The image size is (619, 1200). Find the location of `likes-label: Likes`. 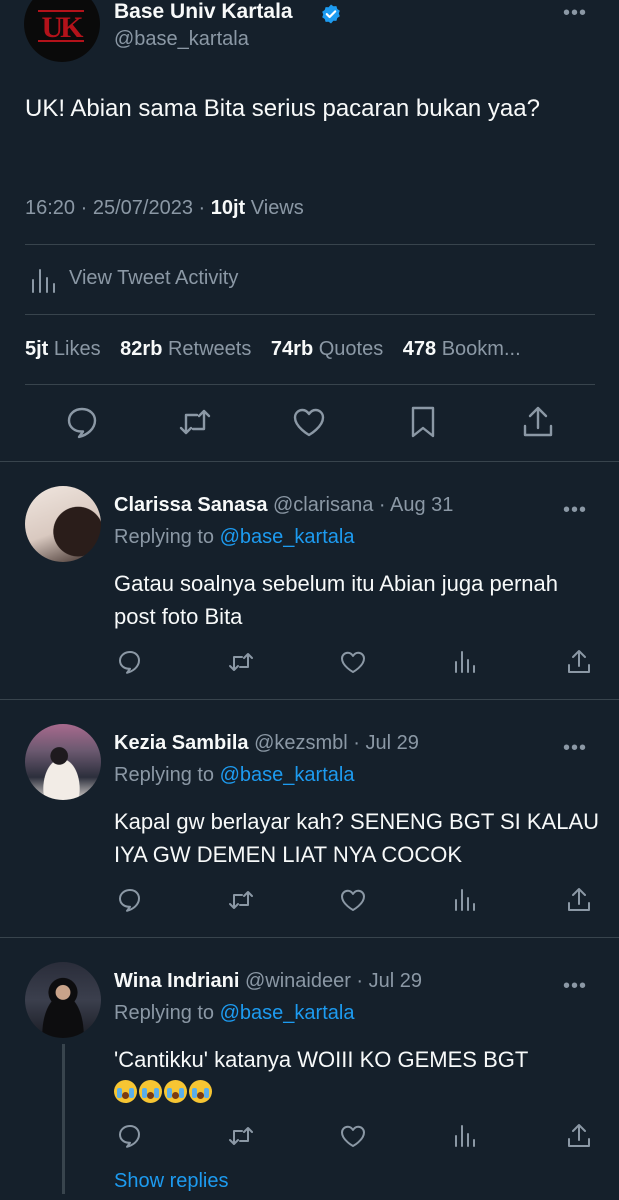

likes-label: Likes is located at coordinates (77, 349).